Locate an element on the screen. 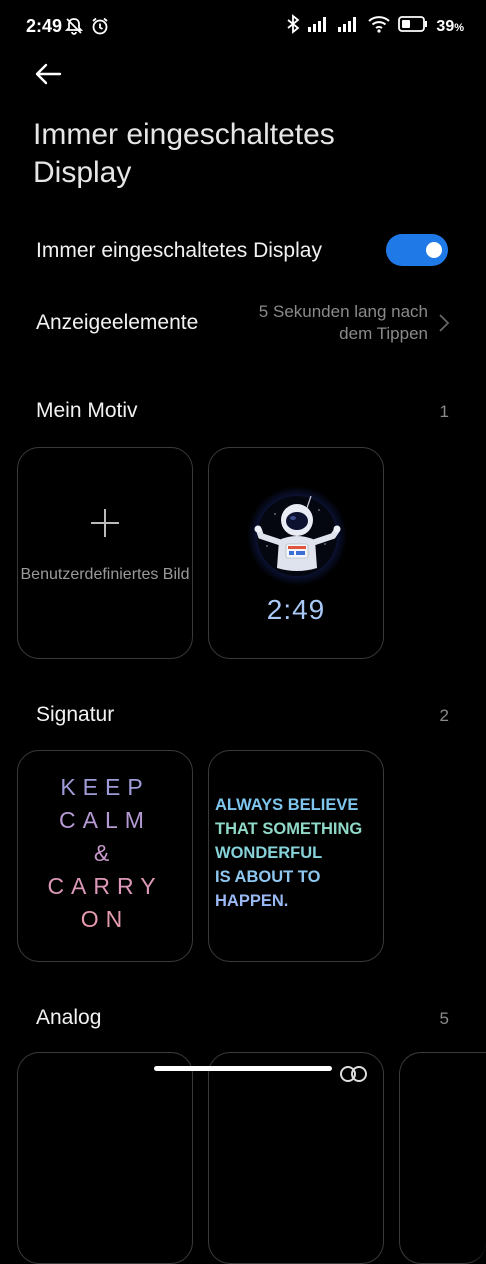 The width and height of the screenshot is (486, 1264). toggle-knob is located at coordinates (434, 250).